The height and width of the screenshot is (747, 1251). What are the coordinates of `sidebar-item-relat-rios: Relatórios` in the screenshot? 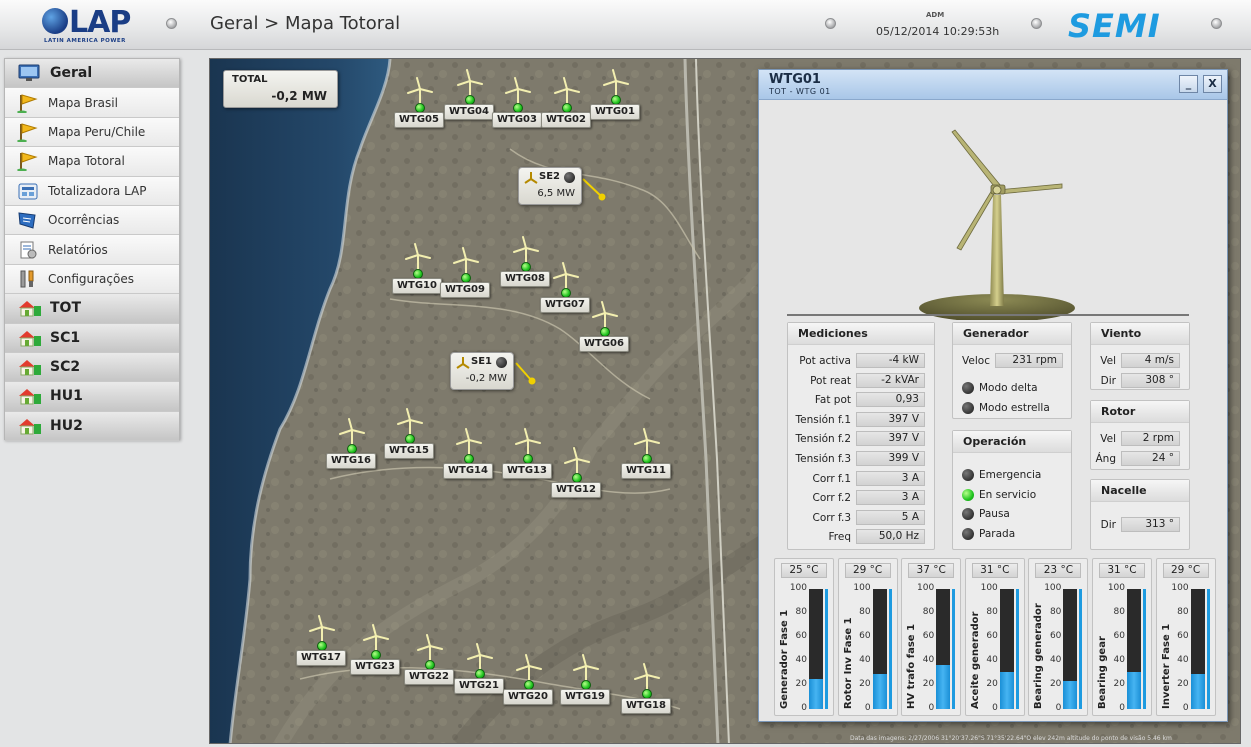 It's located at (92, 250).